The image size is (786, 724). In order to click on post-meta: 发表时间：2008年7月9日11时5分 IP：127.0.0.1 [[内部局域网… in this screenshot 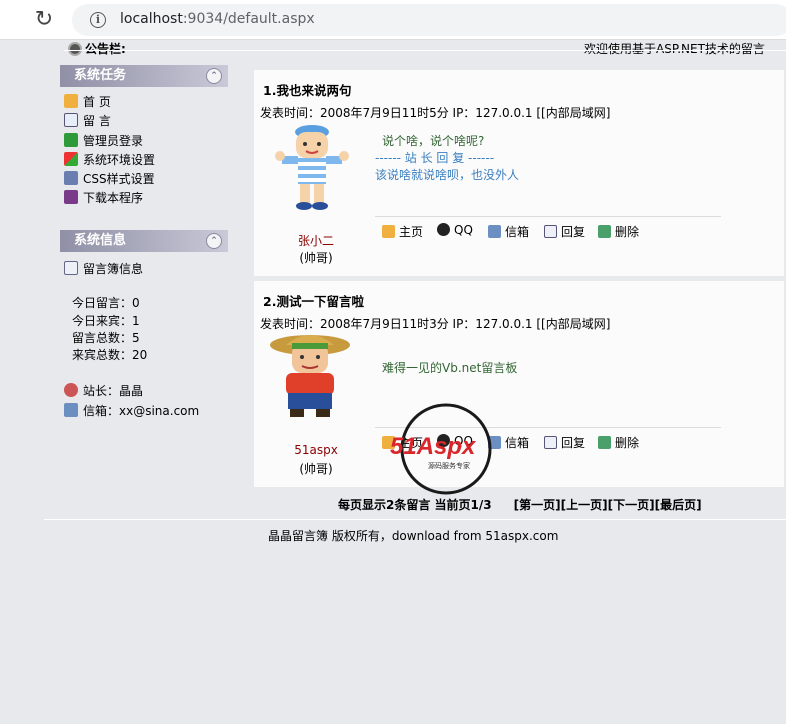, I will do `click(435, 113)`.